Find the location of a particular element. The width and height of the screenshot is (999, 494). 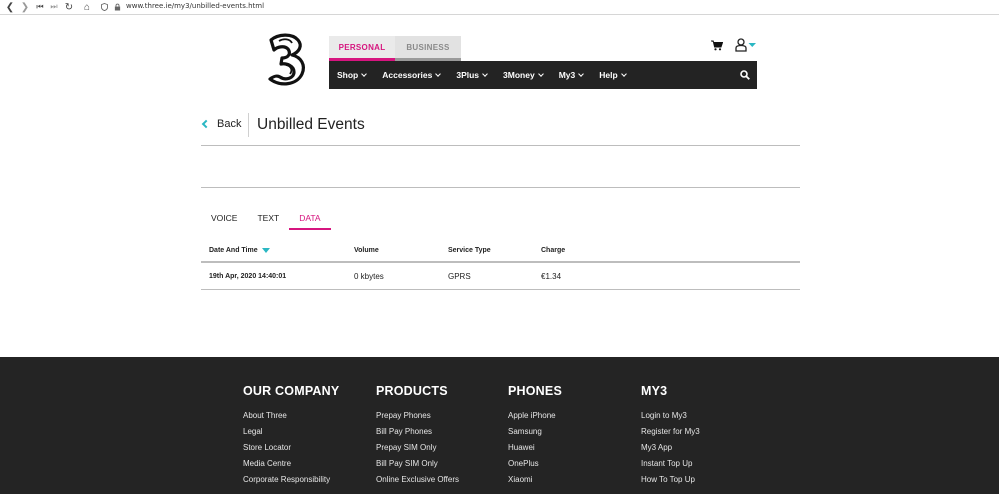

sort-desc-icon is located at coordinates (265, 250).